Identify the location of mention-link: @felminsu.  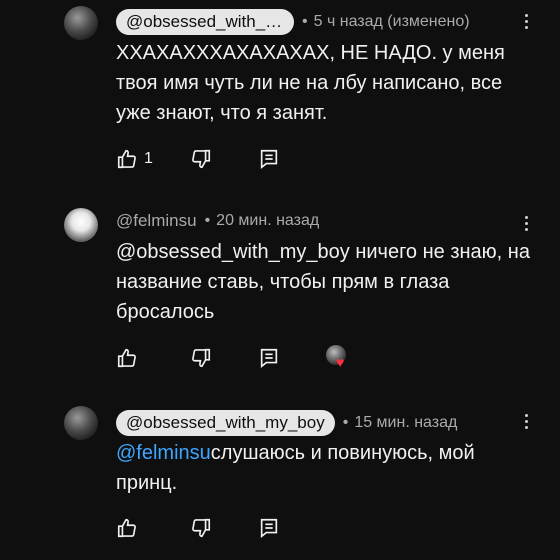
(163, 453).